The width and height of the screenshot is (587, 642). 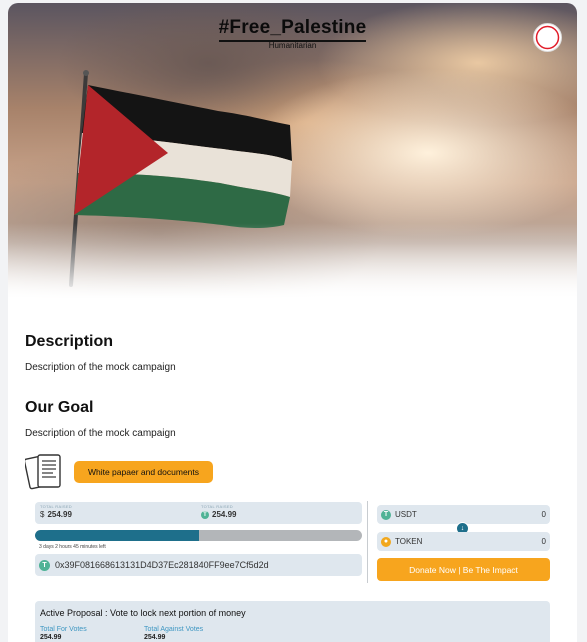 I want to click on usdt-amount: 0, so click(x=543, y=514).